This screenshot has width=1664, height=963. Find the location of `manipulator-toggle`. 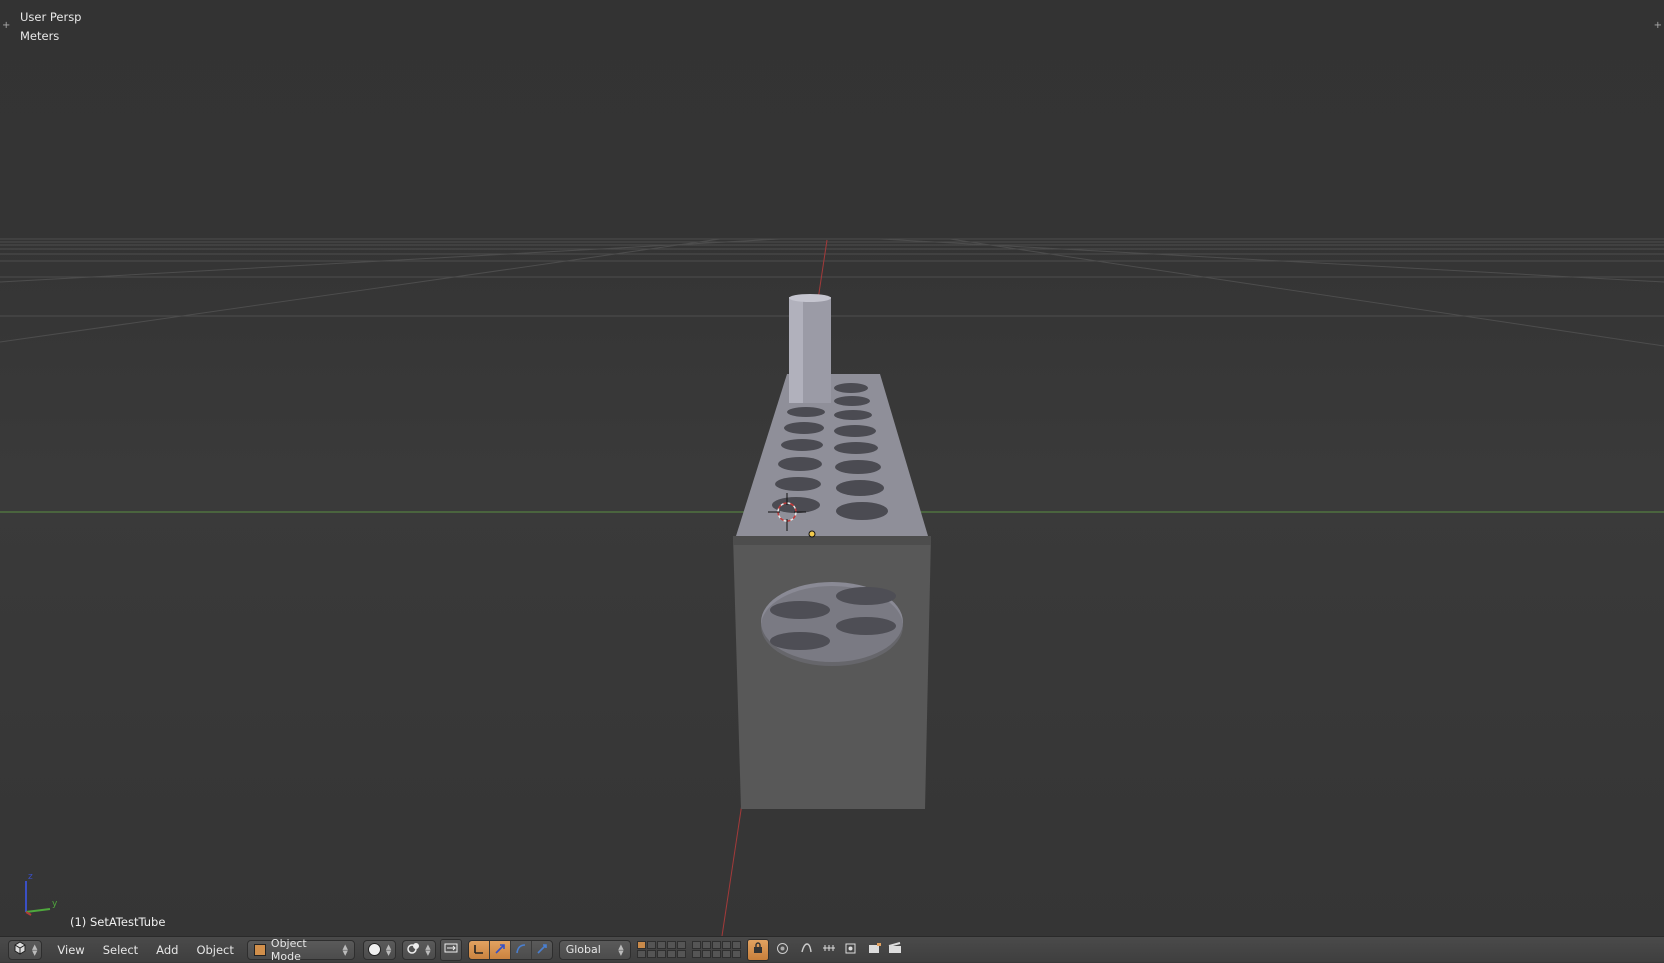

manipulator-toggle is located at coordinates (450, 949).